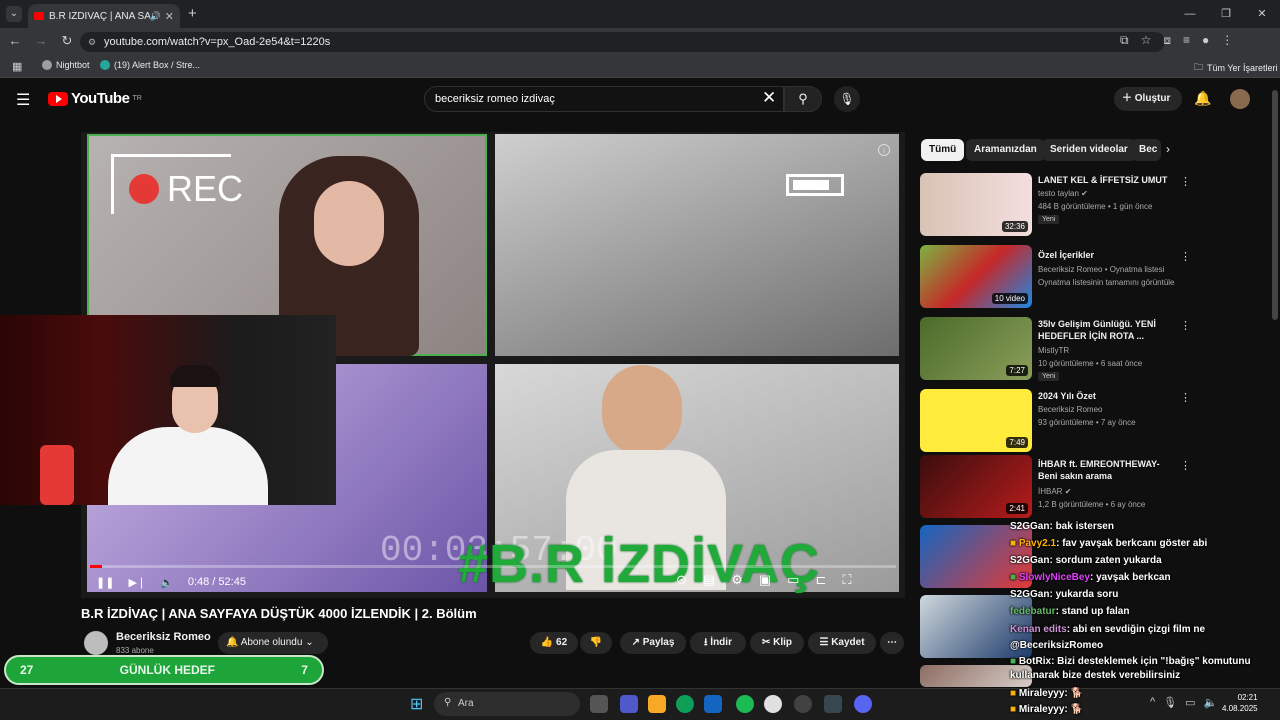 The height and width of the screenshot is (720, 1280). Describe the element at coordinates (493, 566) in the screenshot. I see `progress-bar` at that location.